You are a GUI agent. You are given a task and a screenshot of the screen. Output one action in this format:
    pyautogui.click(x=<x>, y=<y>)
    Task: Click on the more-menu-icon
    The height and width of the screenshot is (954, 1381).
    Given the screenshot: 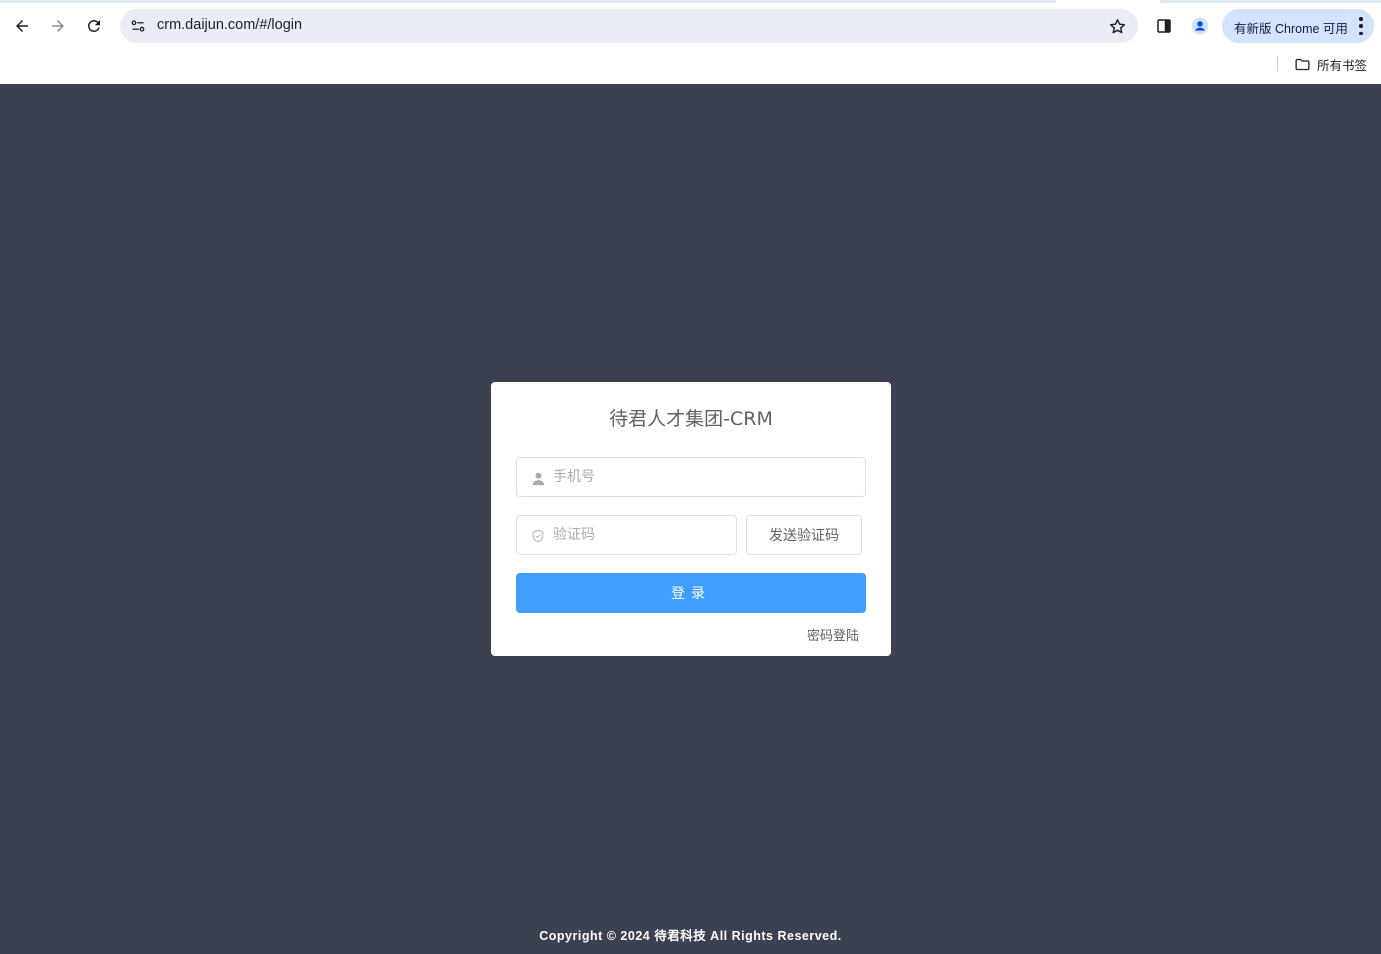 What is the action you would take?
    pyautogui.click(x=1361, y=26)
    